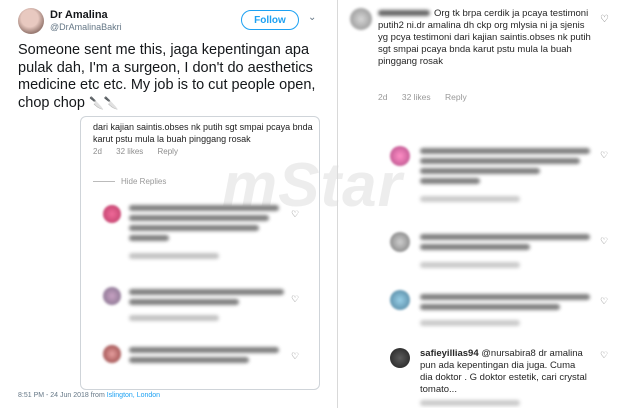 The width and height of the screenshot is (620, 408). Describe the element at coordinates (270, 20) in the screenshot. I see `follow-button: Follow` at that location.